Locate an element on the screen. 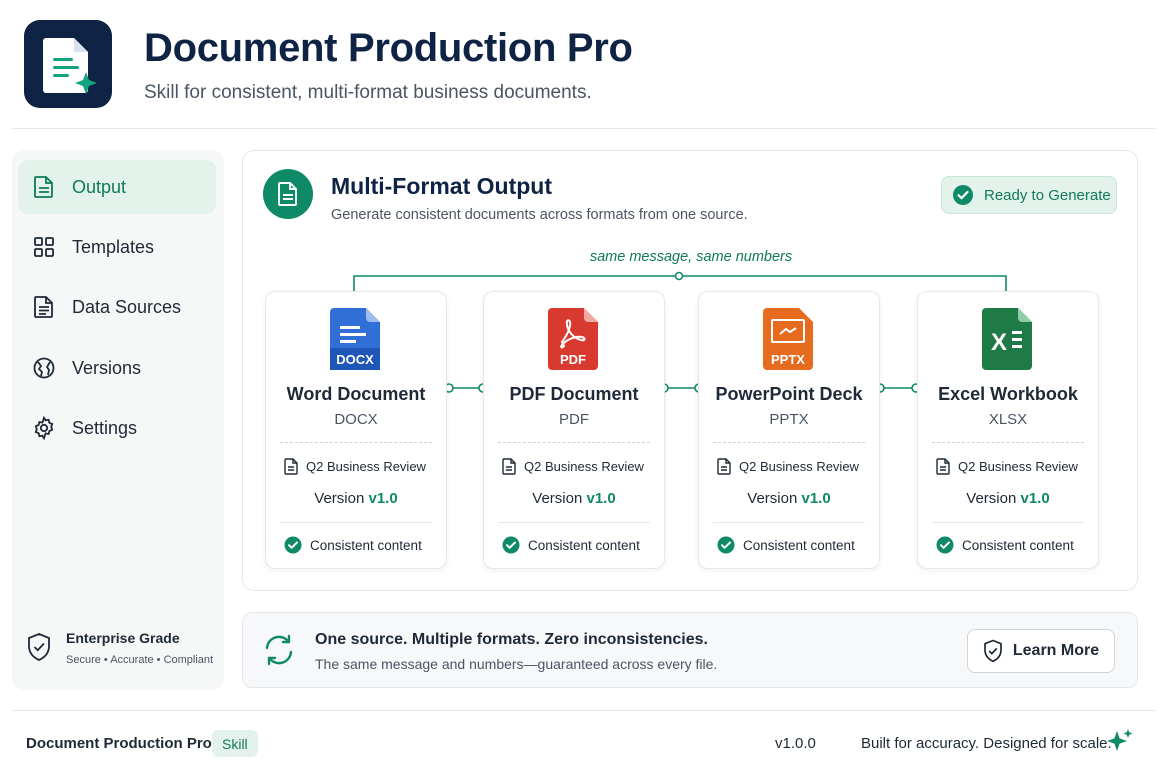 The image size is (1168, 784). docx-file-icon: DOCX is located at coordinates (355, 339).